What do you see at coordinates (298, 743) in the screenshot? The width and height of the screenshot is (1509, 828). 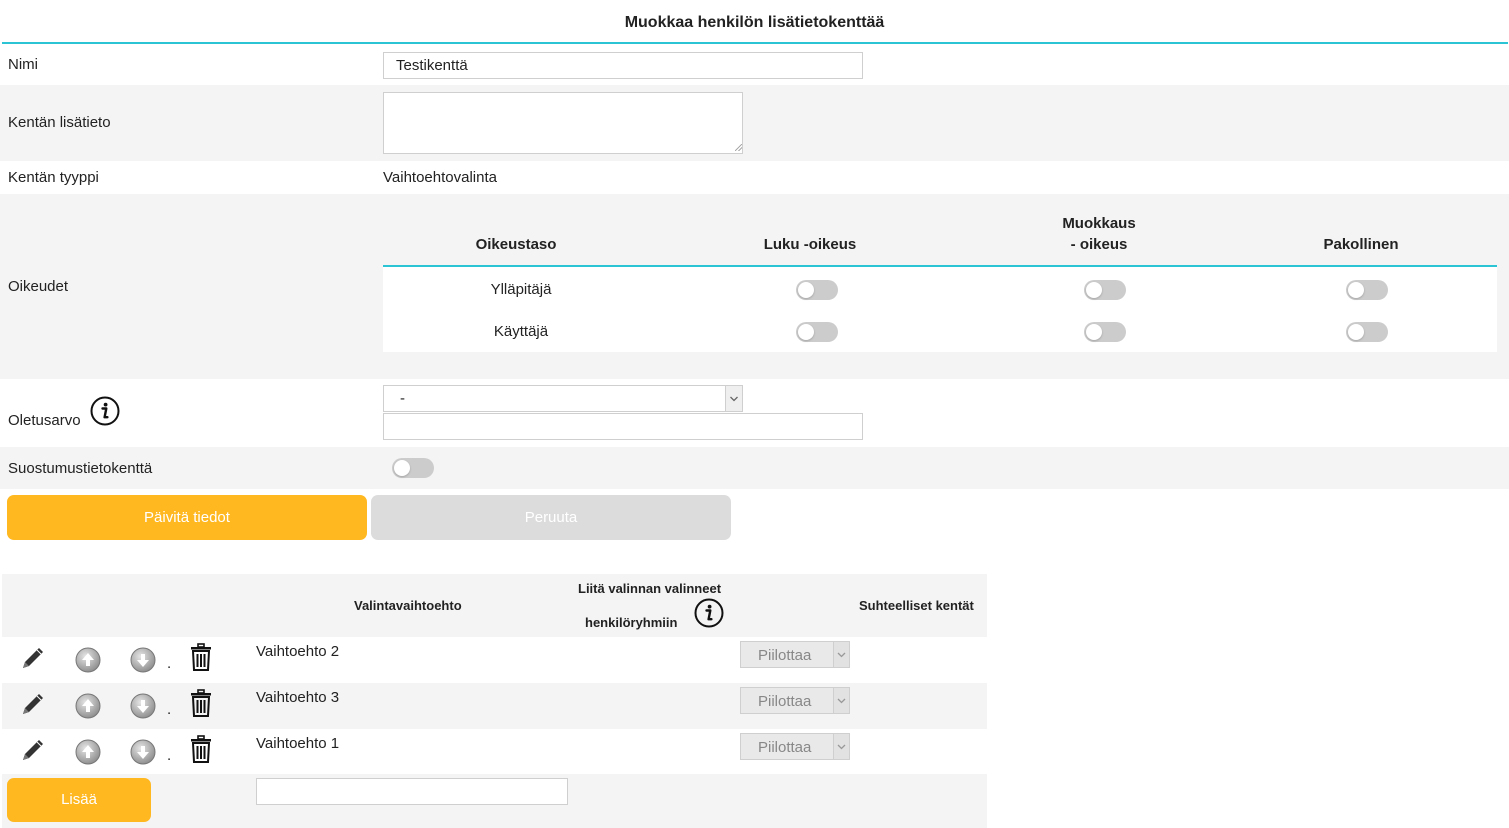 I see `option-label: Vaihtoehto 1` at bounding box center [298, 743].